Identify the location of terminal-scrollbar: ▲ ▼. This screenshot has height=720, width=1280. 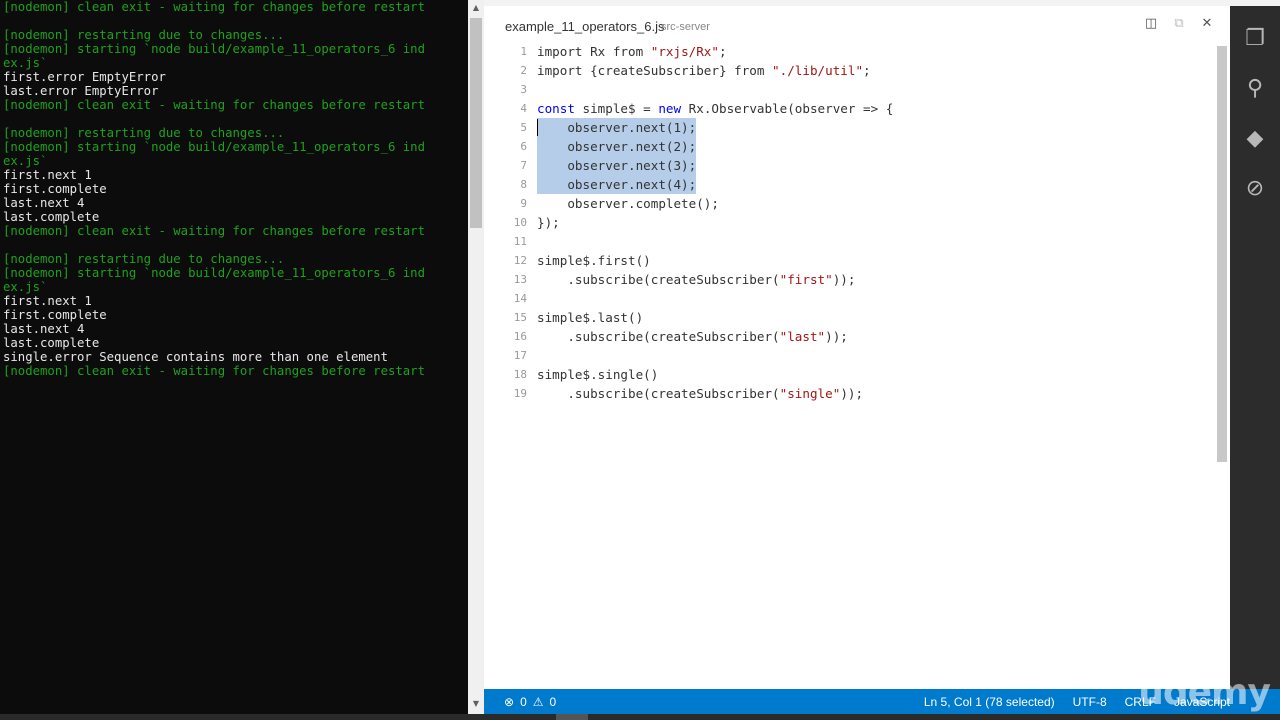
(476, 357).